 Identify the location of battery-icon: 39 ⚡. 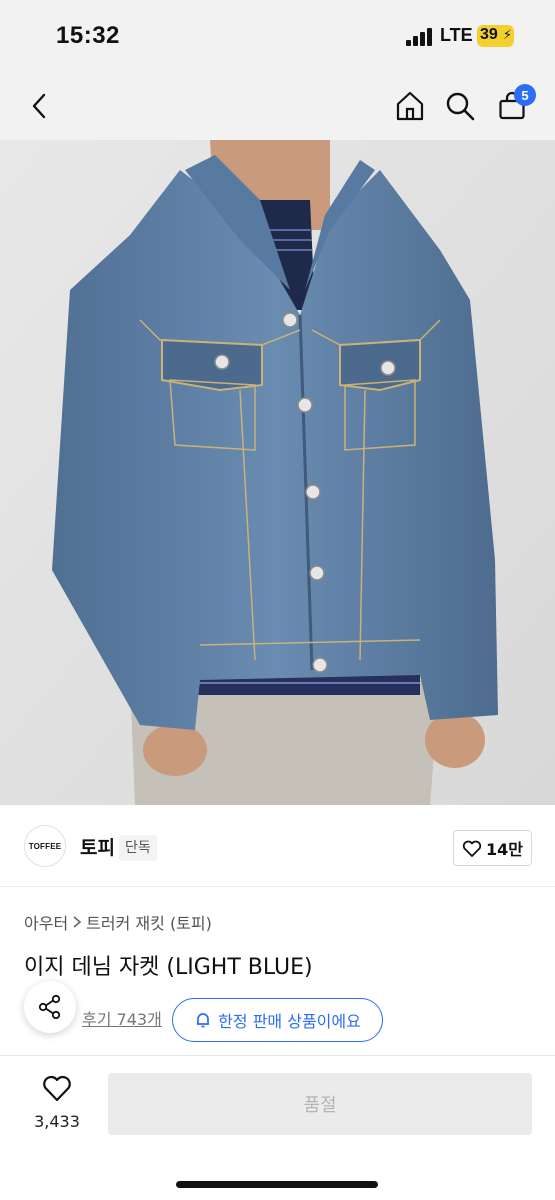
(495, 36).